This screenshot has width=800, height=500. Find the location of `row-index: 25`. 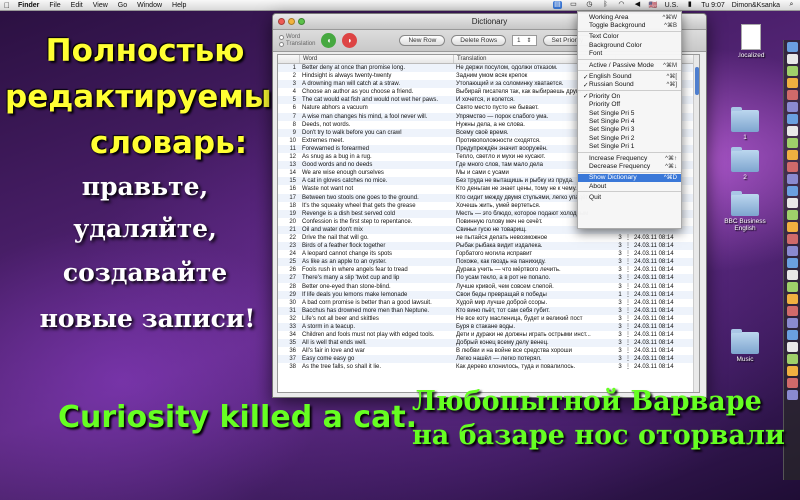

row-index: 25 is located at coordinates (289, 262).